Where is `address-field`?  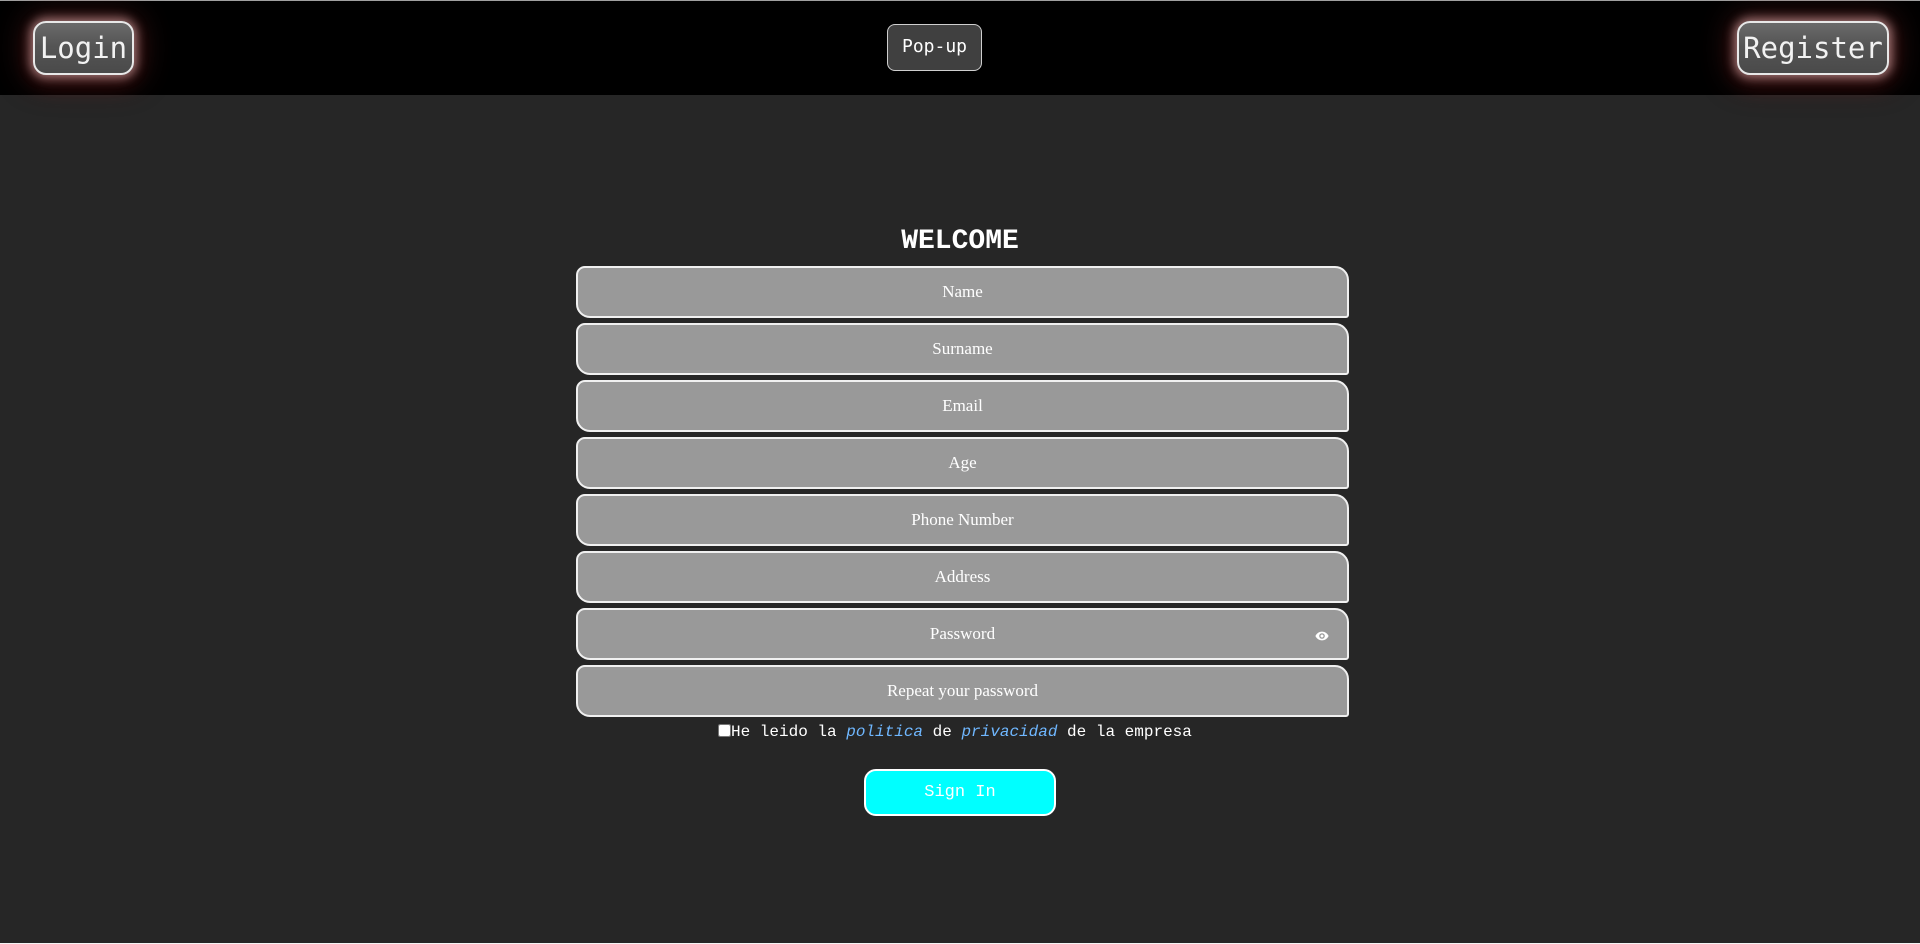 address-field is located at coordinates (962, 577).